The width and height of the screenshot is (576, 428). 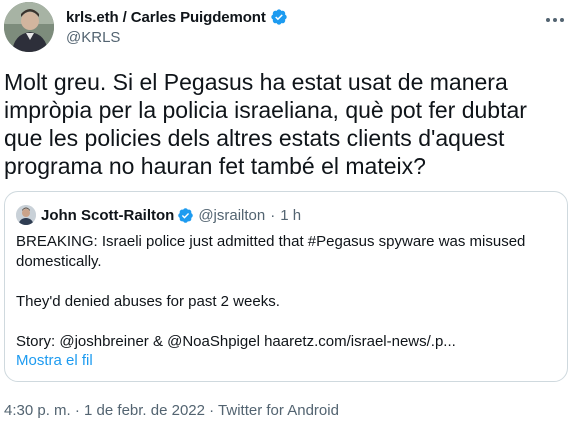 I want to click on quoted-author-name: John Scott-Railton, so click(x=108, y=215).